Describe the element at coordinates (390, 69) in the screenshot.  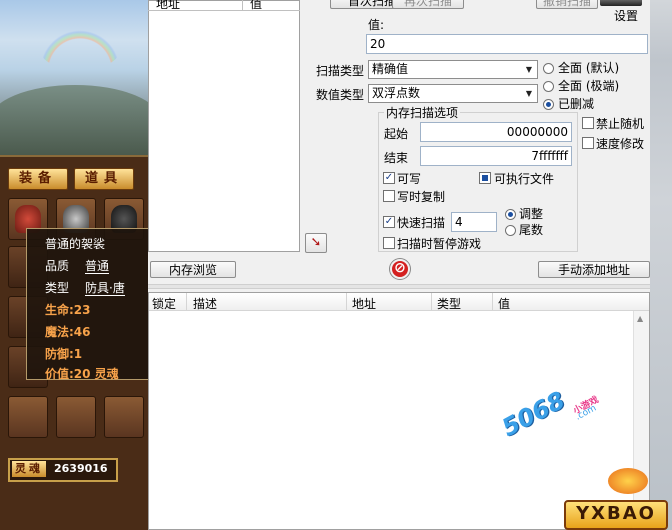
I see `scan-type-selected: 精确值` at that location.